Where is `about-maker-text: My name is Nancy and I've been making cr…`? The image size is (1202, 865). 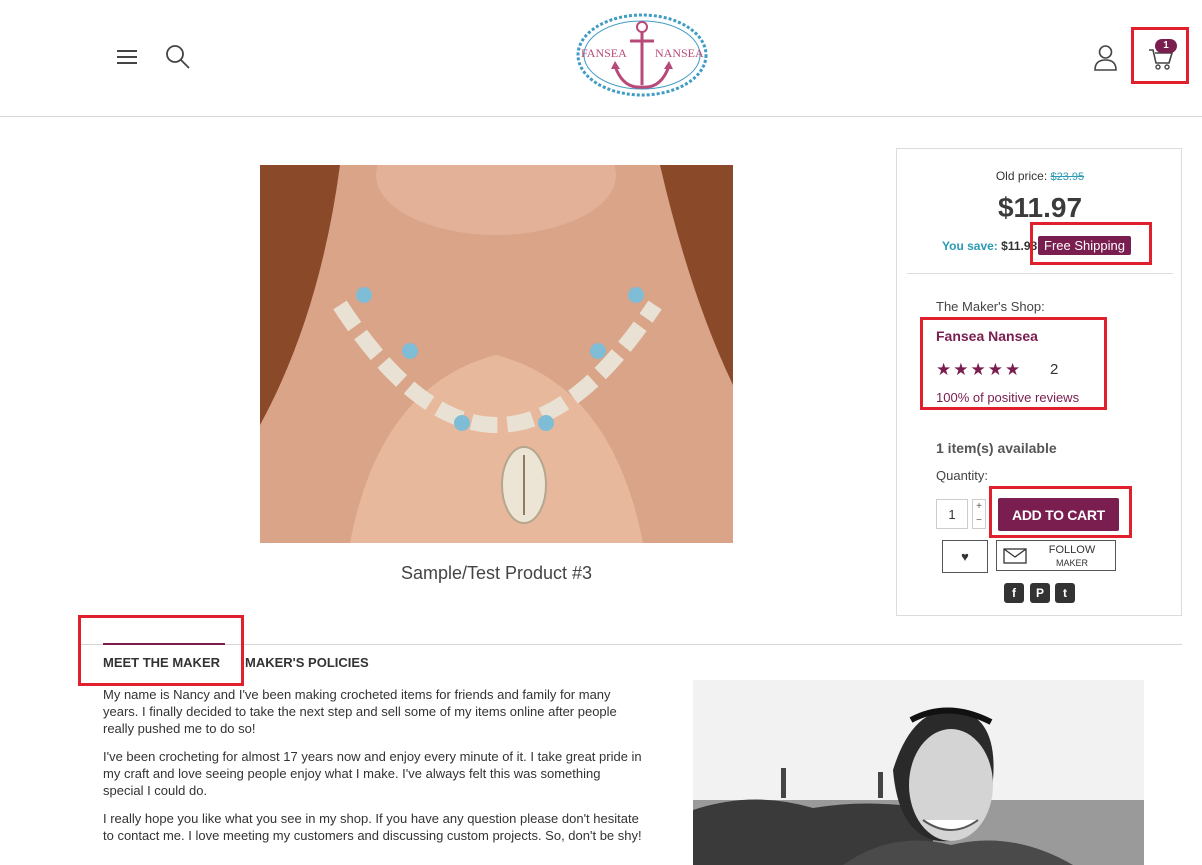 about-maker-text: My name is Nancy and I've been making cr… is located at coordinates (373, 770).